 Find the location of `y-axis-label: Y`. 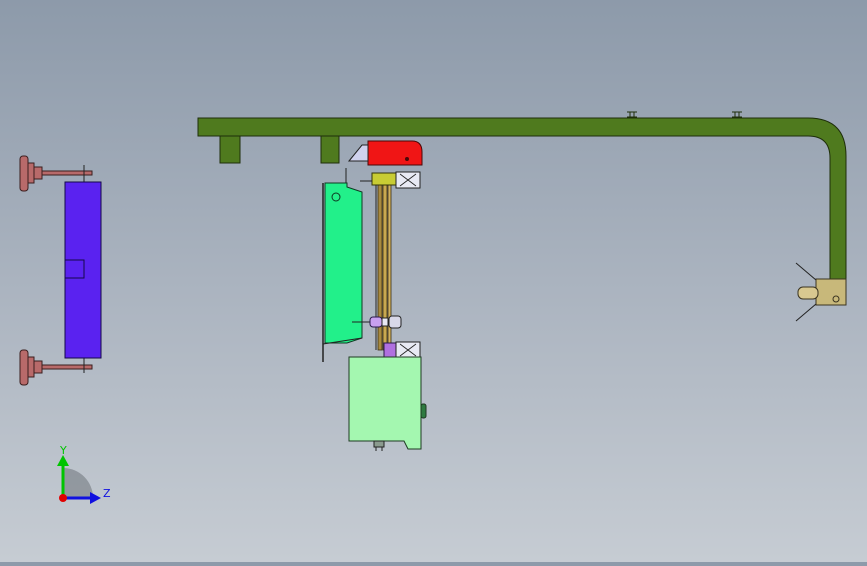

y-axis-label: Y is located at coordinates (63, 450).